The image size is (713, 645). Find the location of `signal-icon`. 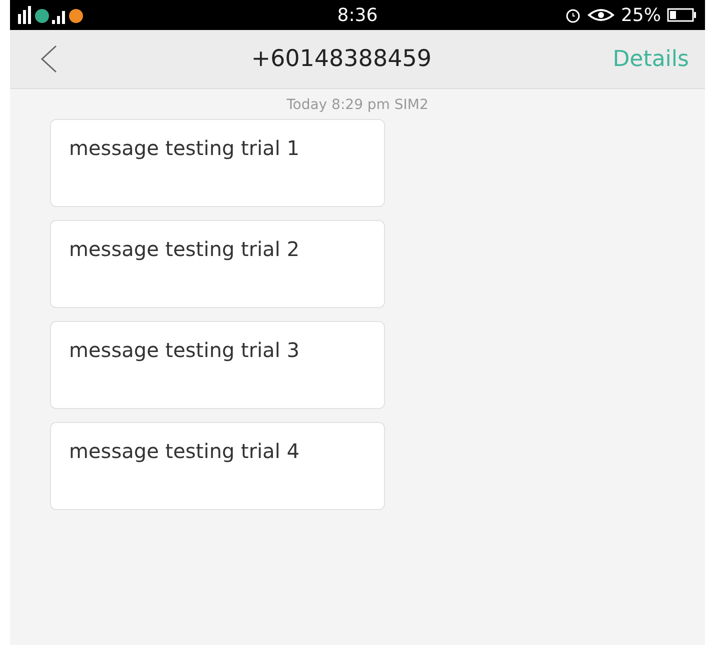

signal-icon is located at coordinates (51, 15).